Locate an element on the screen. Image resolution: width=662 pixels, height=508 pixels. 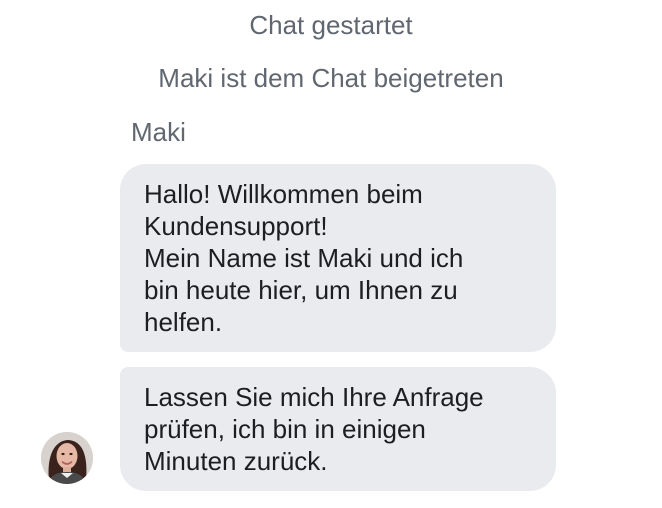
agent-name-label: Maki is located at coordinates (158, 132).